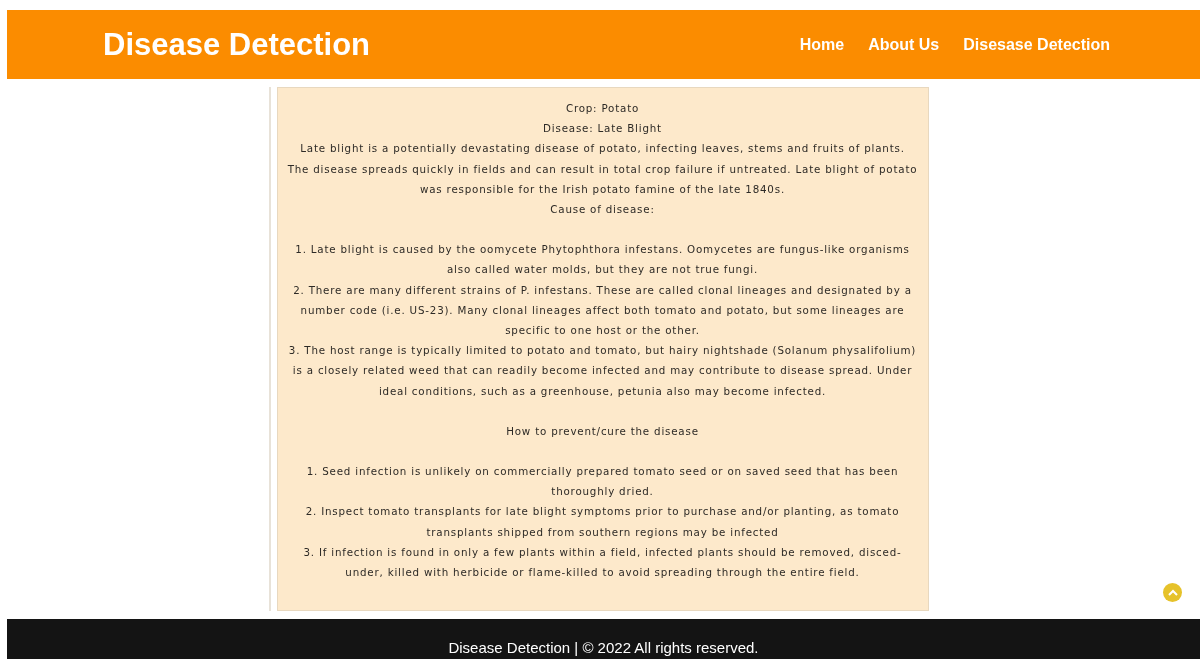 This screenshot has width=1200, height=659. What do you see at coordinates (602, 169) in the screenshot?
I see `description-text: Late blight is a potentially devastating disease of potato, infecting leaves, stems and fruits of plants. The disease spreads quickly in fields and can result in total crop failure if untreated. Late blight of potato was responsible for the Irish potato famine of the late 1840s.` at bounding box center [602, 169].